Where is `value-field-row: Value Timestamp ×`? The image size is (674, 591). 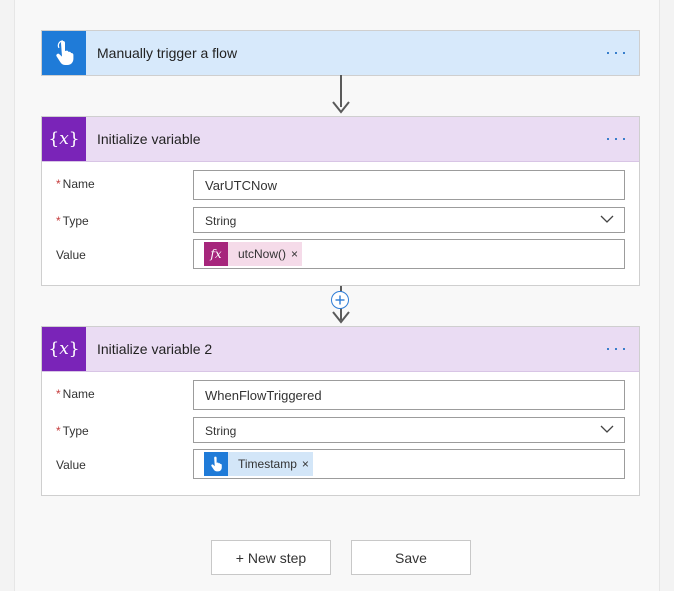
value-field-row: Value Timestamp × is located at coordinates (340, 465).